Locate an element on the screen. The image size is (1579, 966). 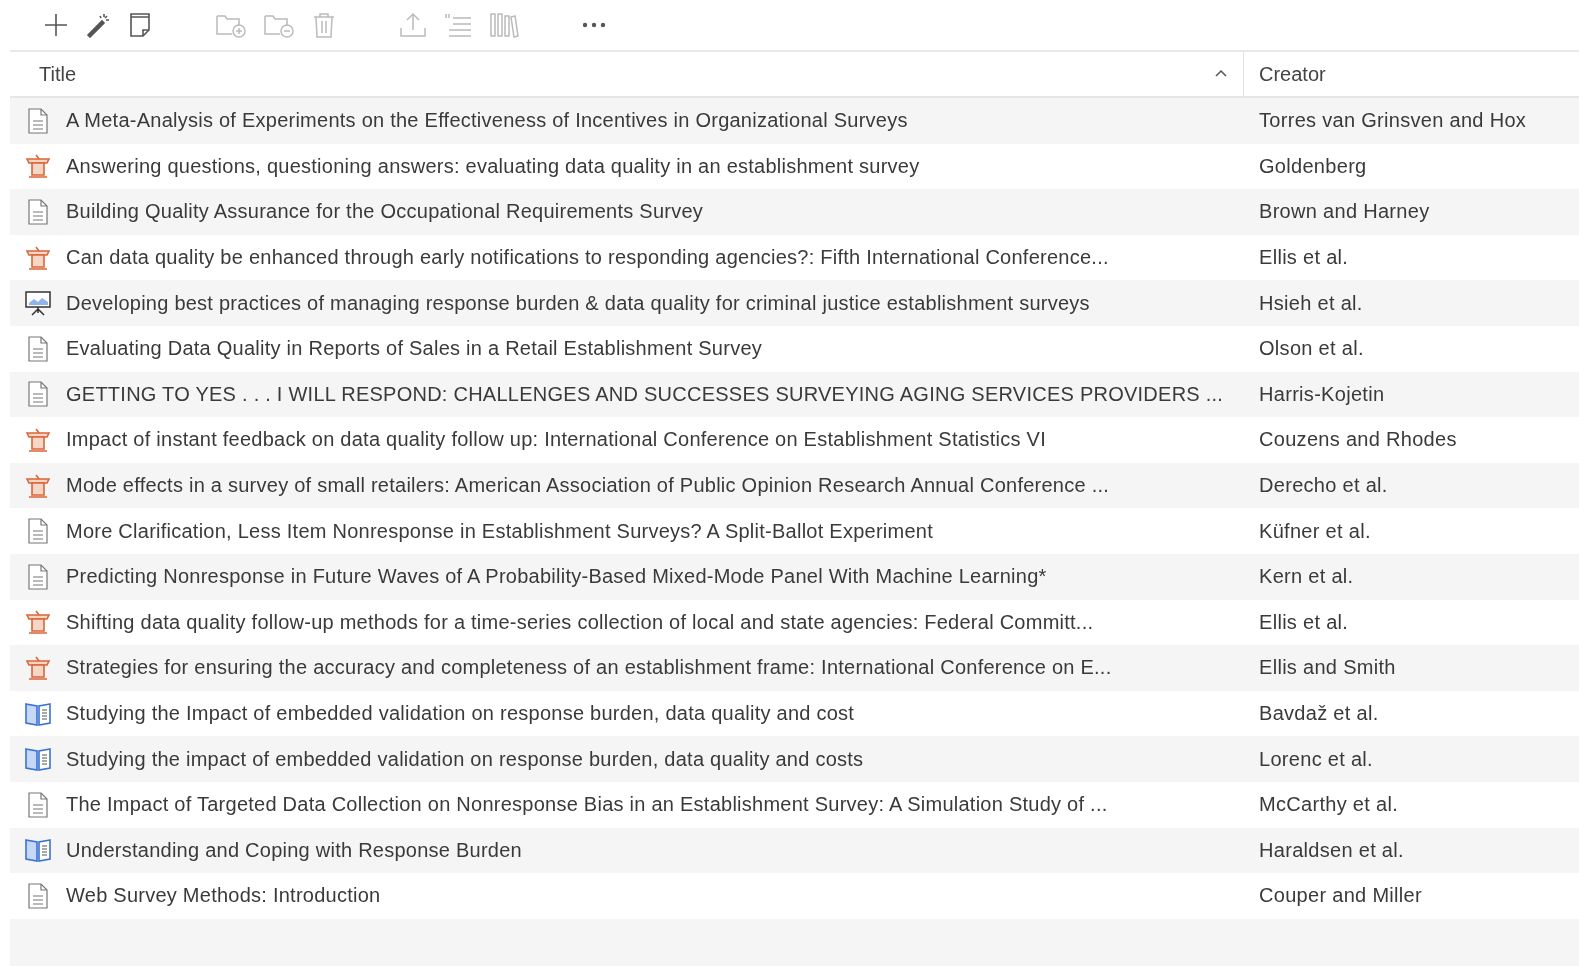
creator-cell: Couper and Miller is located at coordinates (1340, 896).